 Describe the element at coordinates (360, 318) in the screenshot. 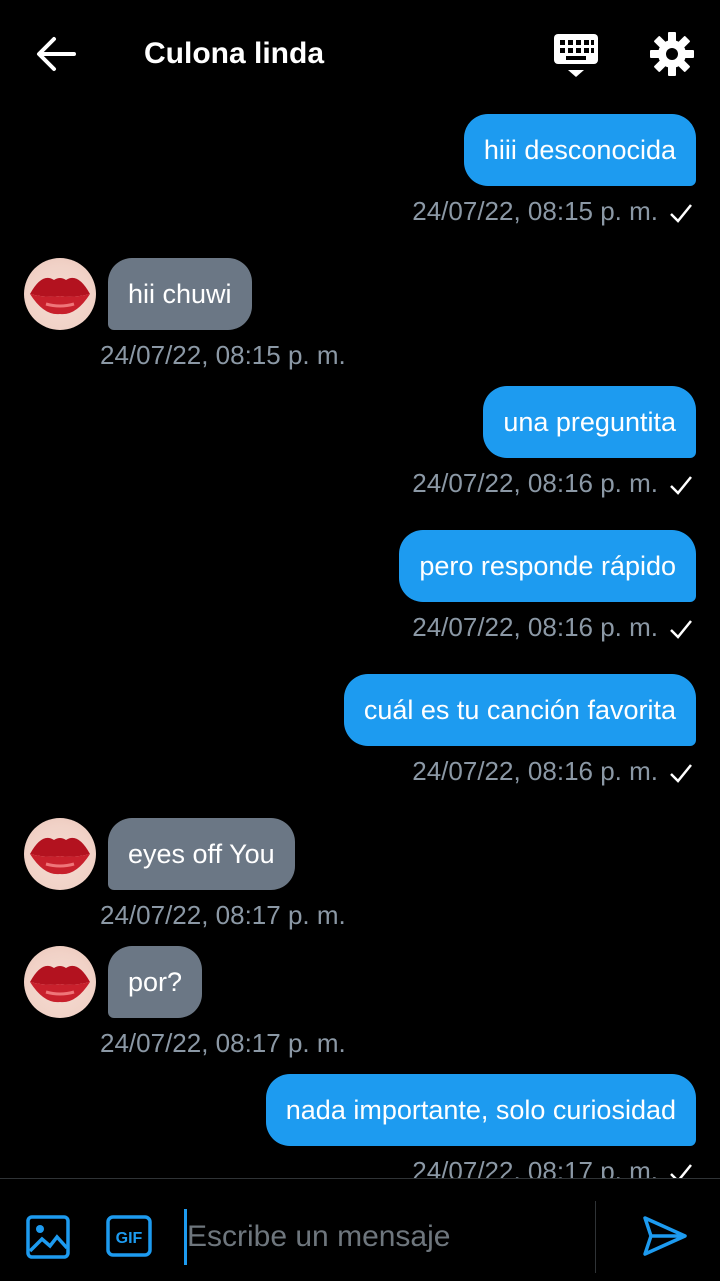

I see `message-incoming: hii chuwi 24/07/22, 08:15 p. m.` at that location.